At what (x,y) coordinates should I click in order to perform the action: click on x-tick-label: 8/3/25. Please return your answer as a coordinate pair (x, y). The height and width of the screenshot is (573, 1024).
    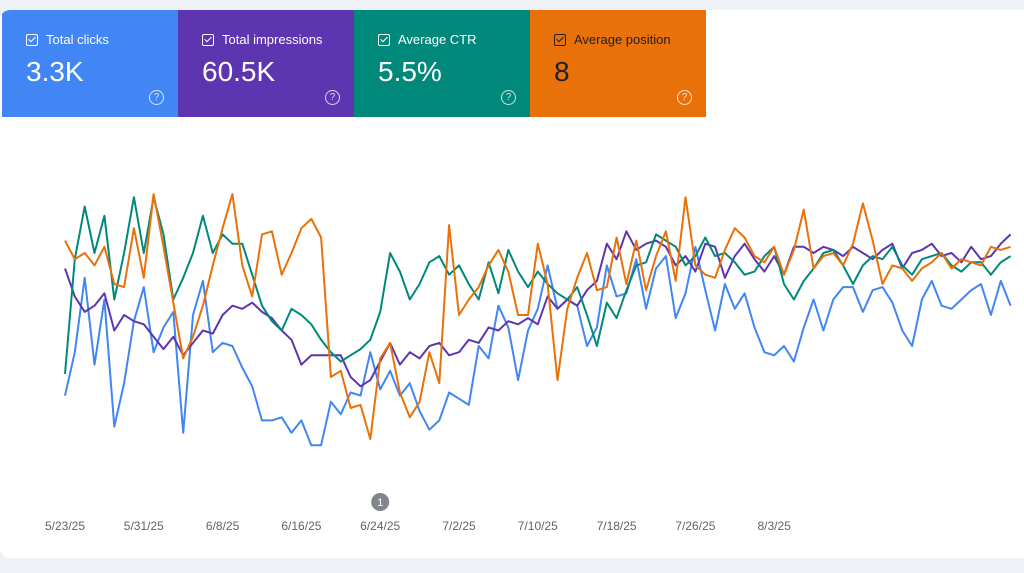
    Looking at the image, I should click on (775, 526).